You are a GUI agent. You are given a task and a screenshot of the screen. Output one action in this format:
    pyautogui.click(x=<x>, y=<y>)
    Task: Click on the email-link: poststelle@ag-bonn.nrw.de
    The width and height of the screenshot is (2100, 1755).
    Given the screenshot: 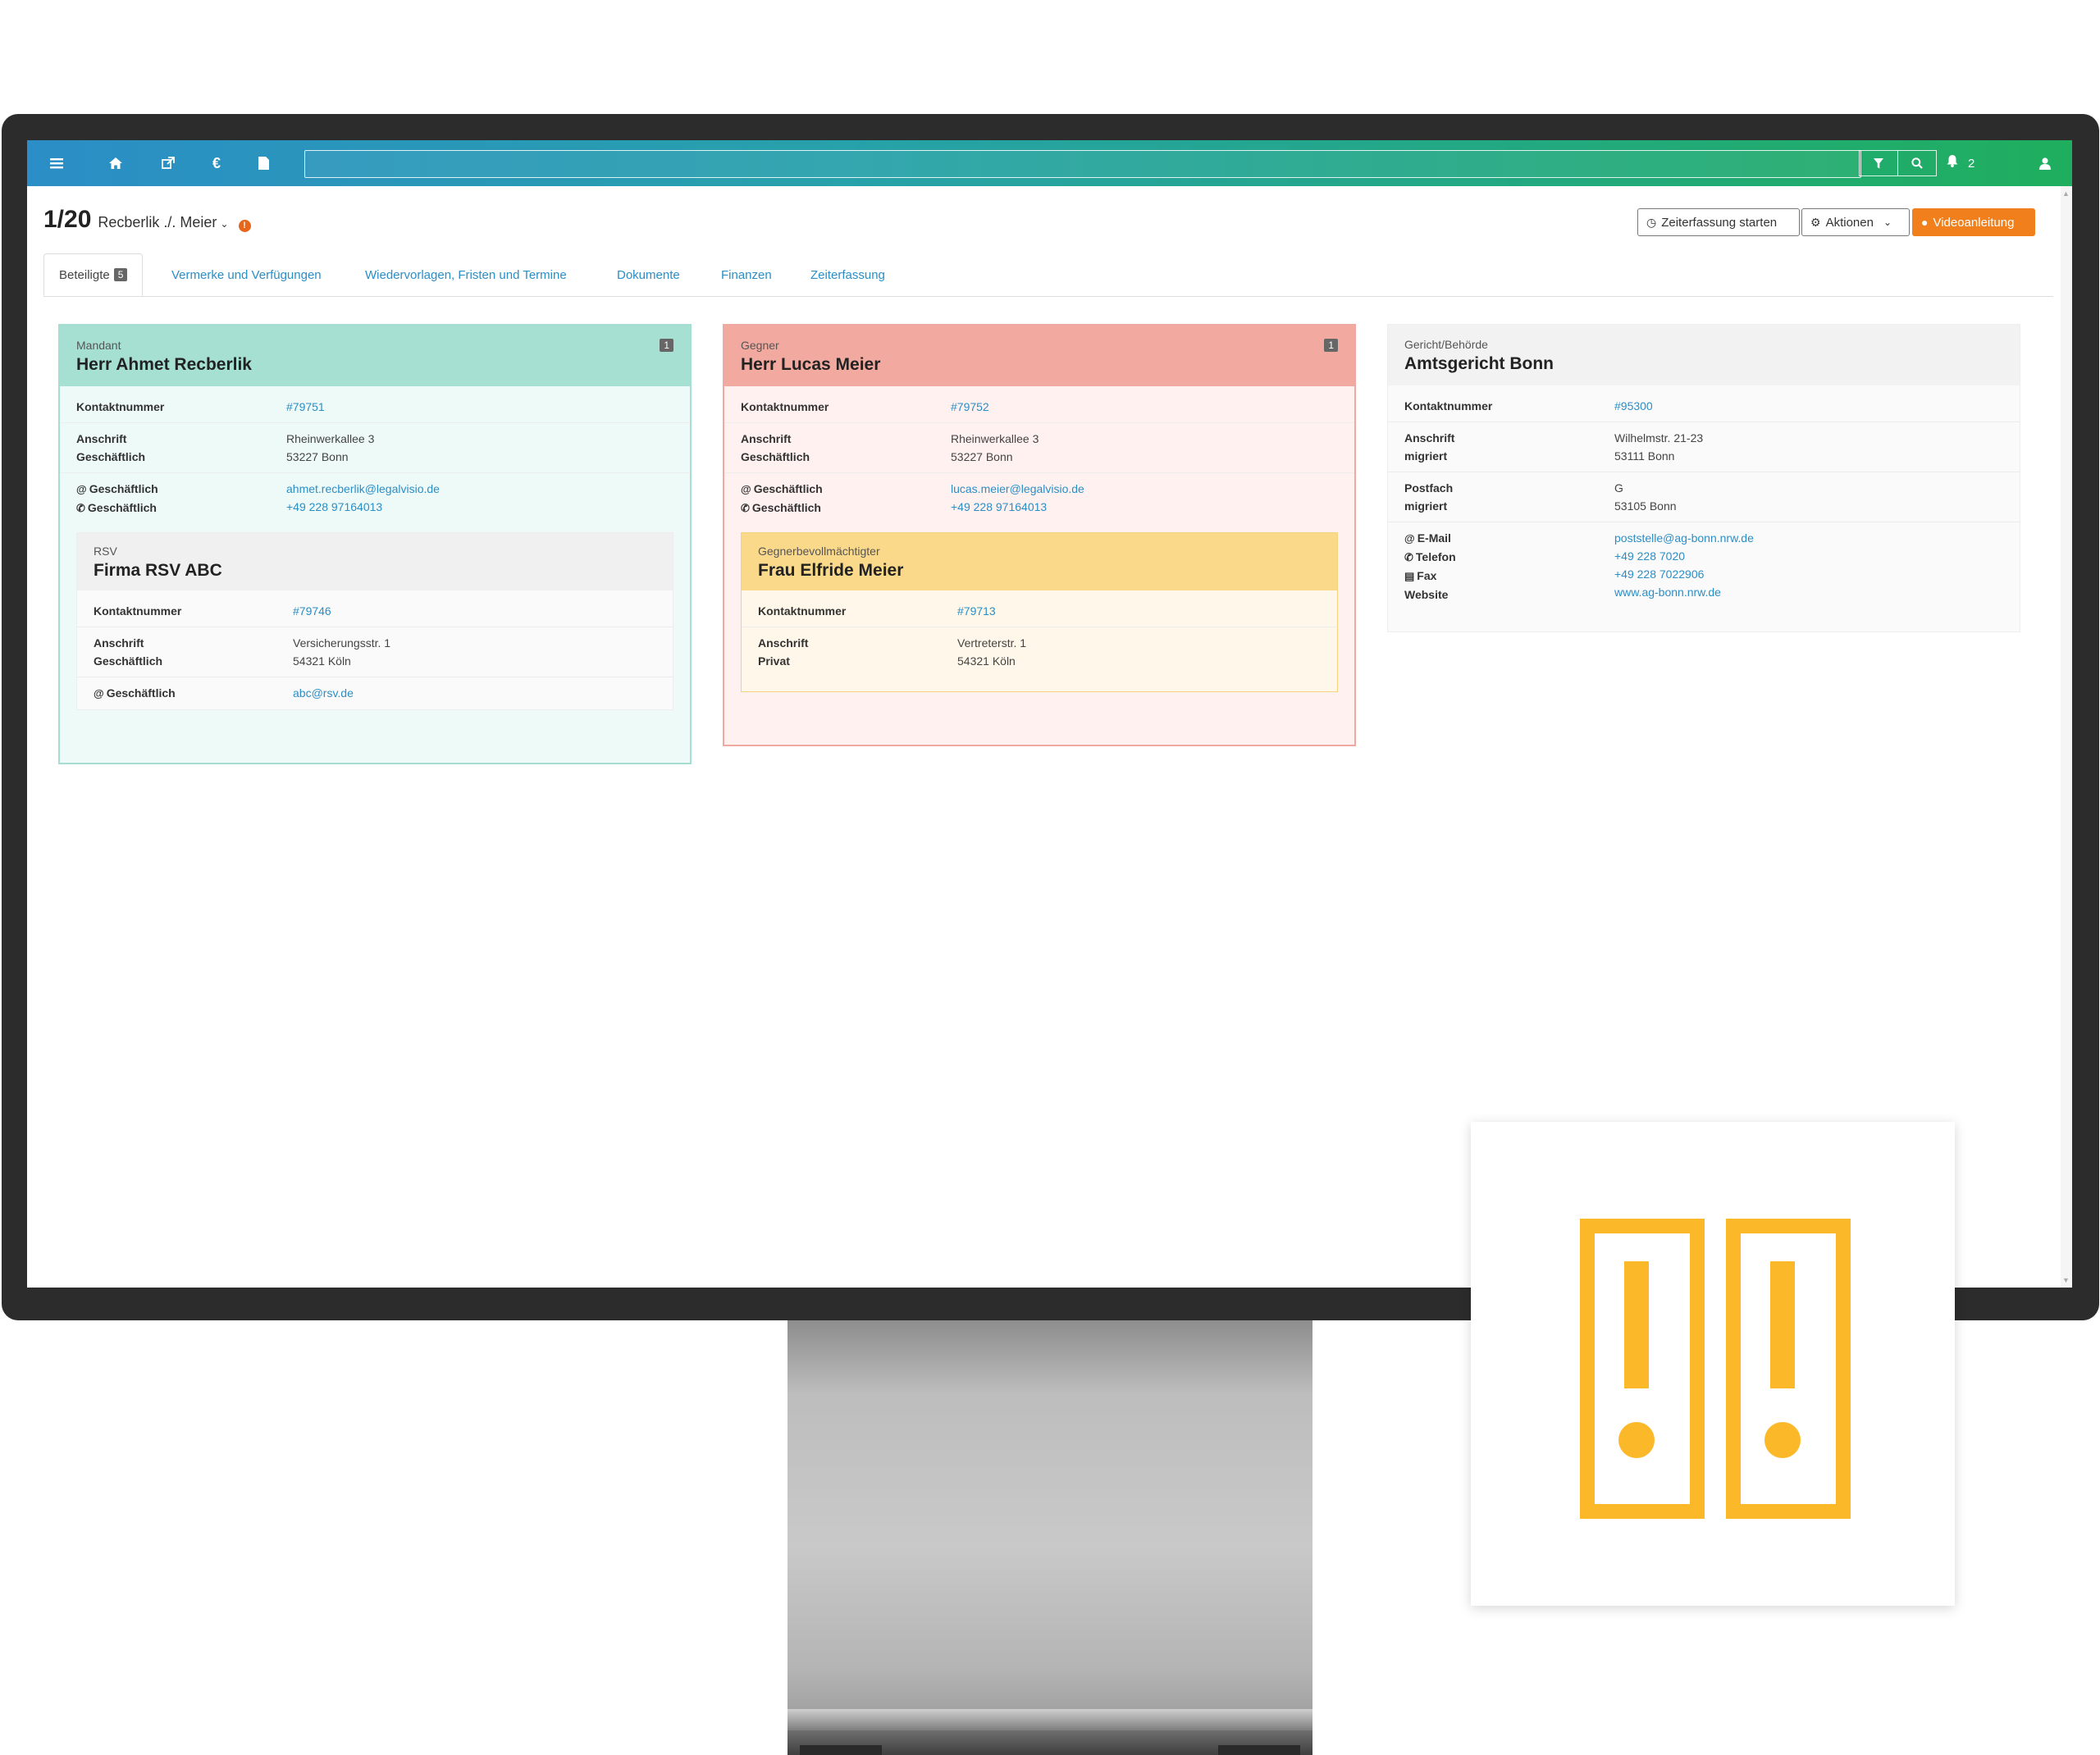 What is the action you would take?
    pyautogui.click(x=1684, y=538)
    